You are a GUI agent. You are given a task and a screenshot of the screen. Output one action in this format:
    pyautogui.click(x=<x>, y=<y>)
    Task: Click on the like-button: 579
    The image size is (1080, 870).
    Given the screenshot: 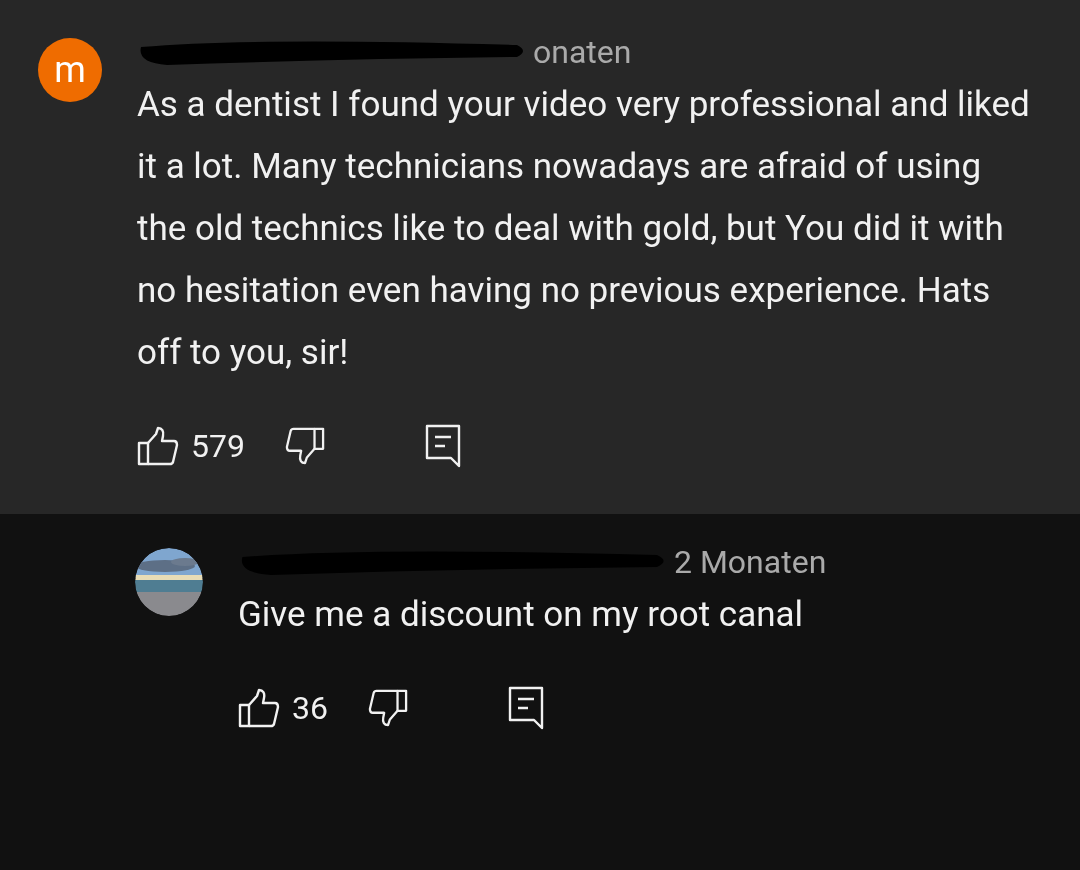 What is the action you would take?
    pyautogui.click(x=191, y=446)
    